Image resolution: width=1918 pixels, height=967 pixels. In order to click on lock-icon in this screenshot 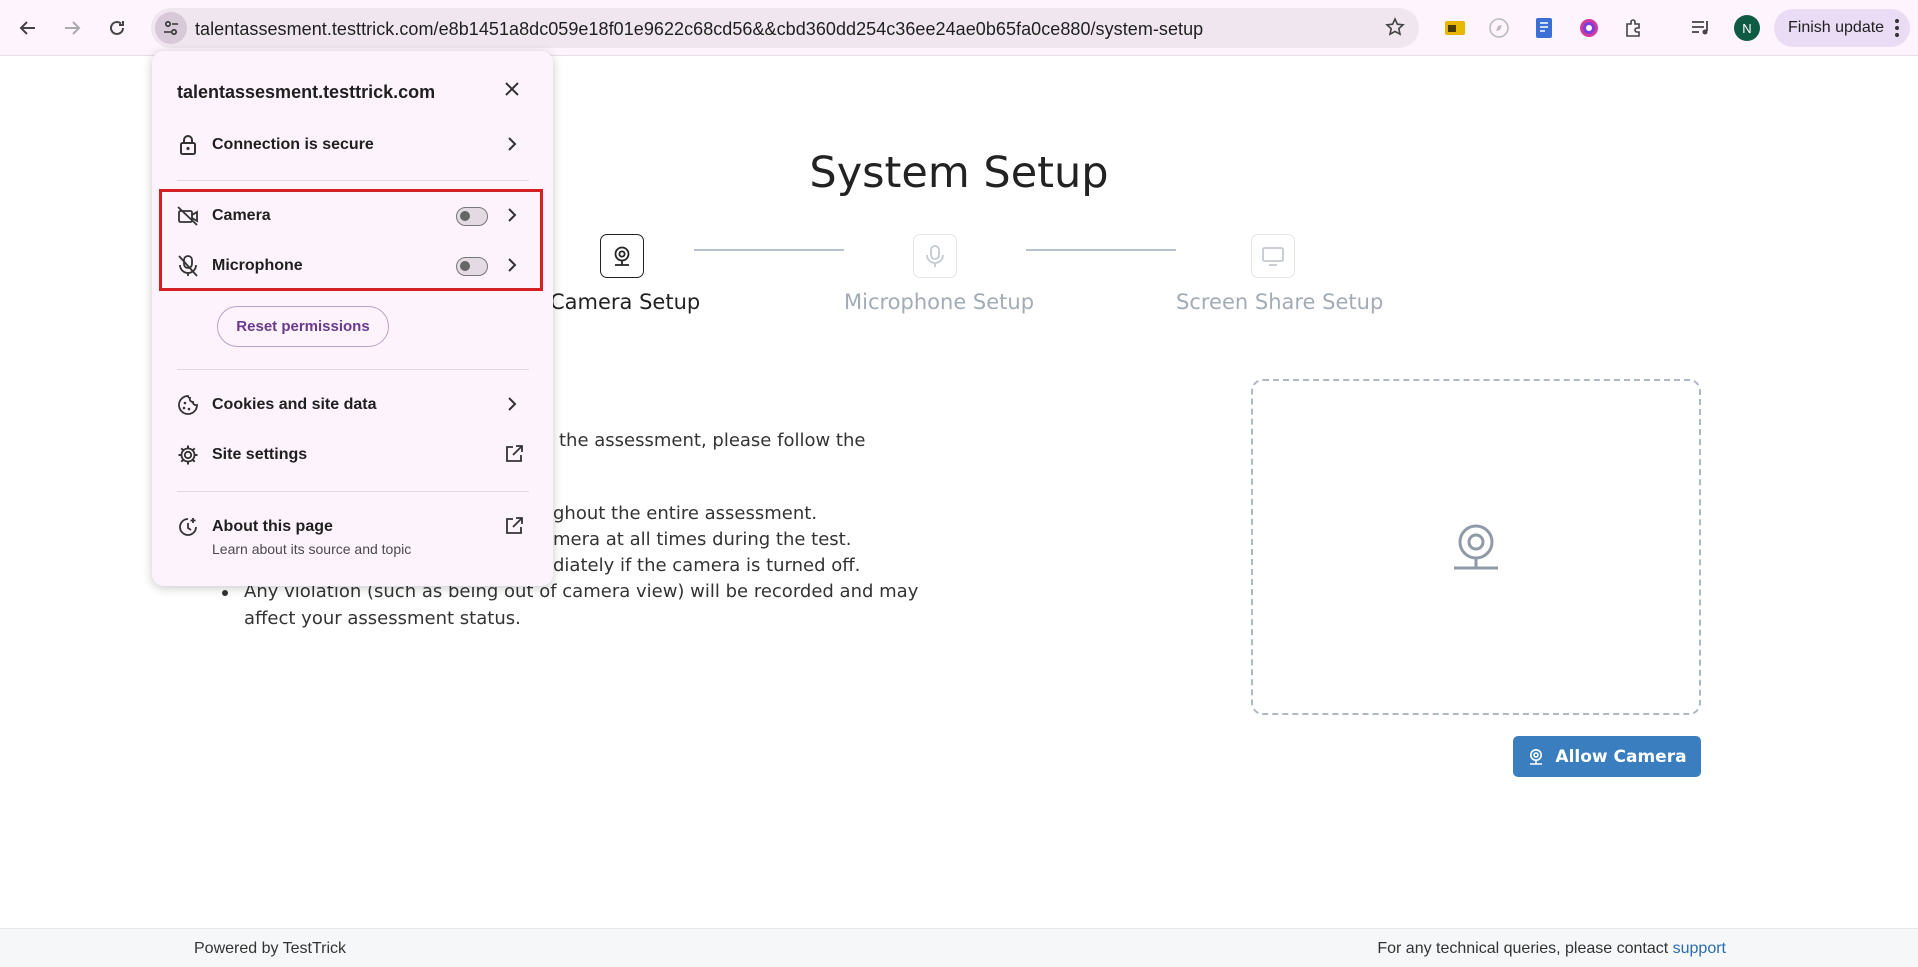, I will do `click(188, 145)`.